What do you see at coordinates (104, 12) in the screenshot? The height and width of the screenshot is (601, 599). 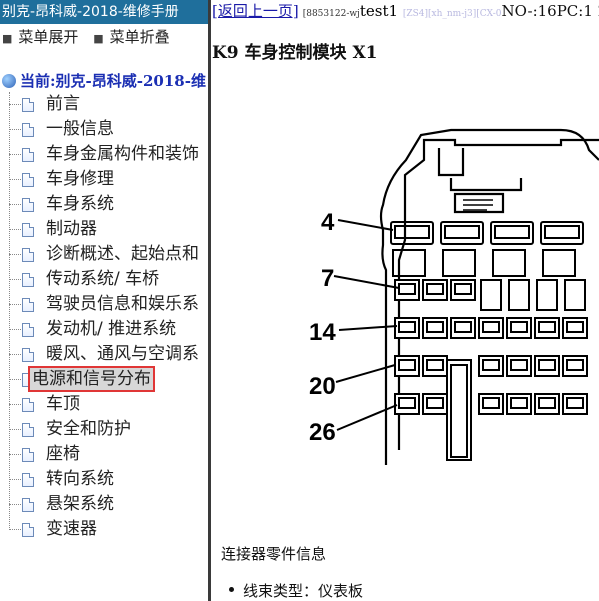 I see `manual-title: 别克-昂科威-2018-维修手册` at bounding box center [104, 12].